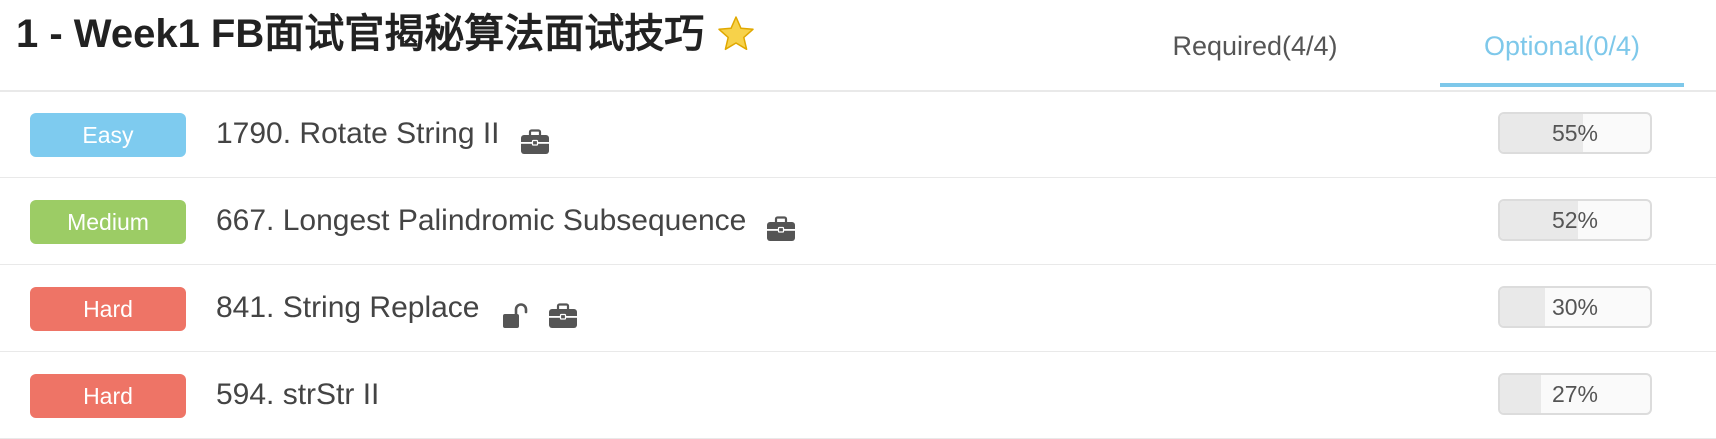  Describe the element at coordinates (1255, 57) in the screenshot. I see `tab-required: Required(4/4)` at that location.